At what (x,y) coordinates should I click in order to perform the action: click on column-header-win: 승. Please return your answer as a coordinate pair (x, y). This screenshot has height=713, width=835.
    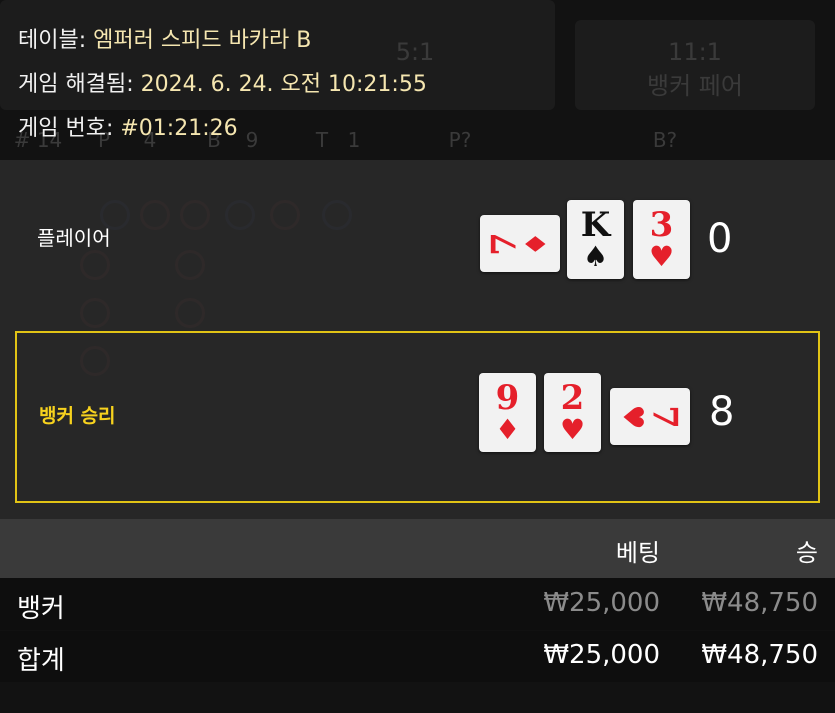
    Looking at the image, I should click on (806, 553).